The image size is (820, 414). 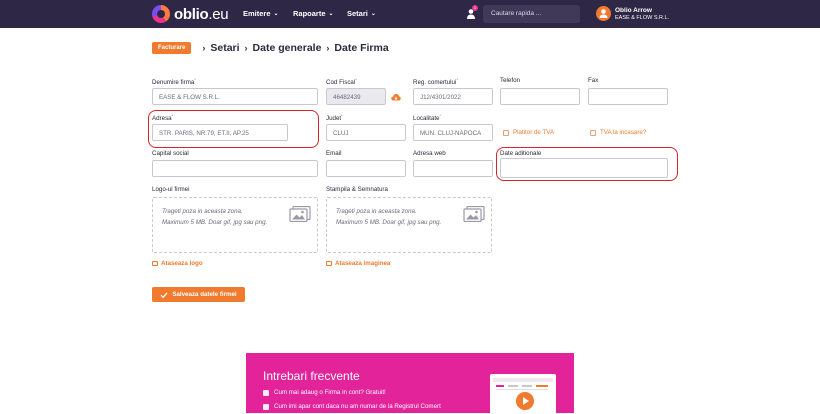 What do you see at coordinates (427, 118) in the screenshot?
I see `localitate-label: Localitate*` at bounding box center [427, 118].